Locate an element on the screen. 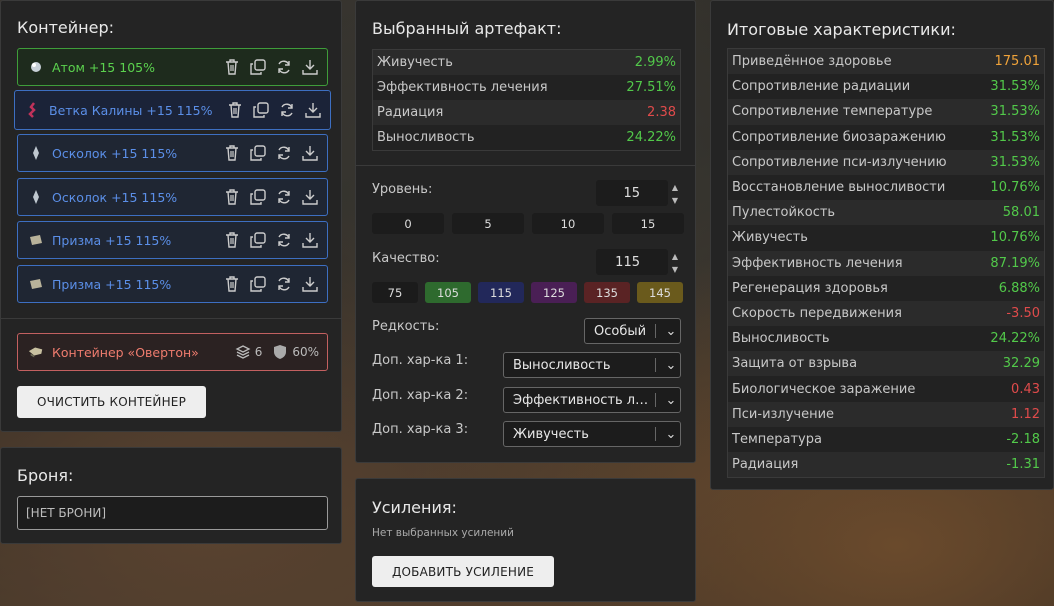 Image resolution: width=1054 pixels, height=606 pixels. level-preset-button: 5 is located at coordinates (488, 223).